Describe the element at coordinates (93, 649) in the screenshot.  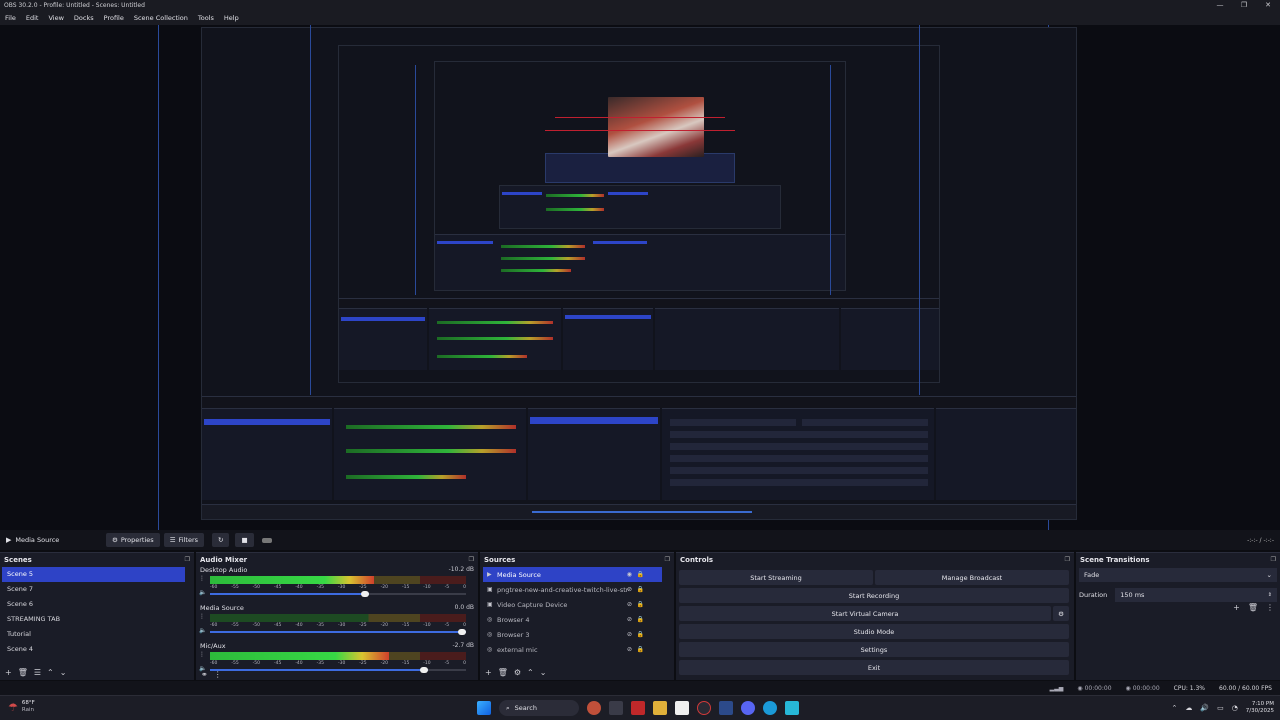
I see `scene-item: Scene 4` at that location.